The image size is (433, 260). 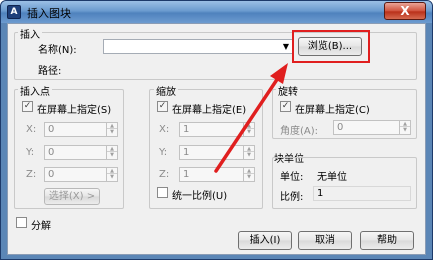 I want to click on window-title: 插入图块, so click(x=49, y=13).